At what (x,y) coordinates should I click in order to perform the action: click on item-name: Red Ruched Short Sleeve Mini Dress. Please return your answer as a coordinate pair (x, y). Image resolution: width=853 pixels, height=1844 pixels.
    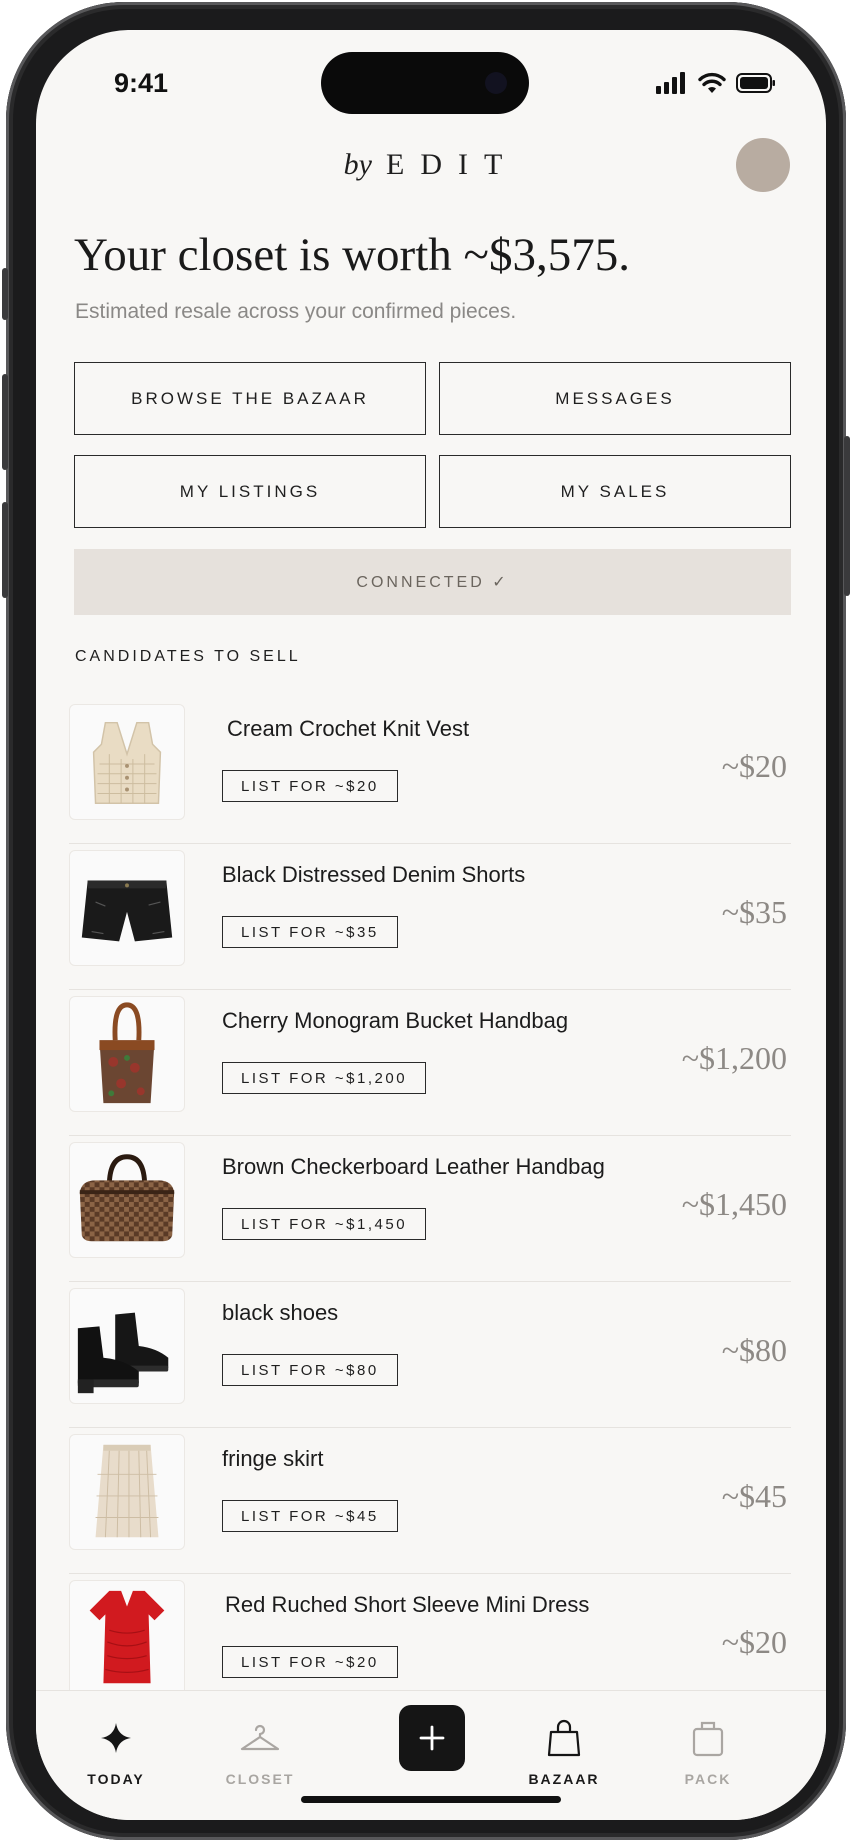
    Looking at the image, I should click on (407, 1604).